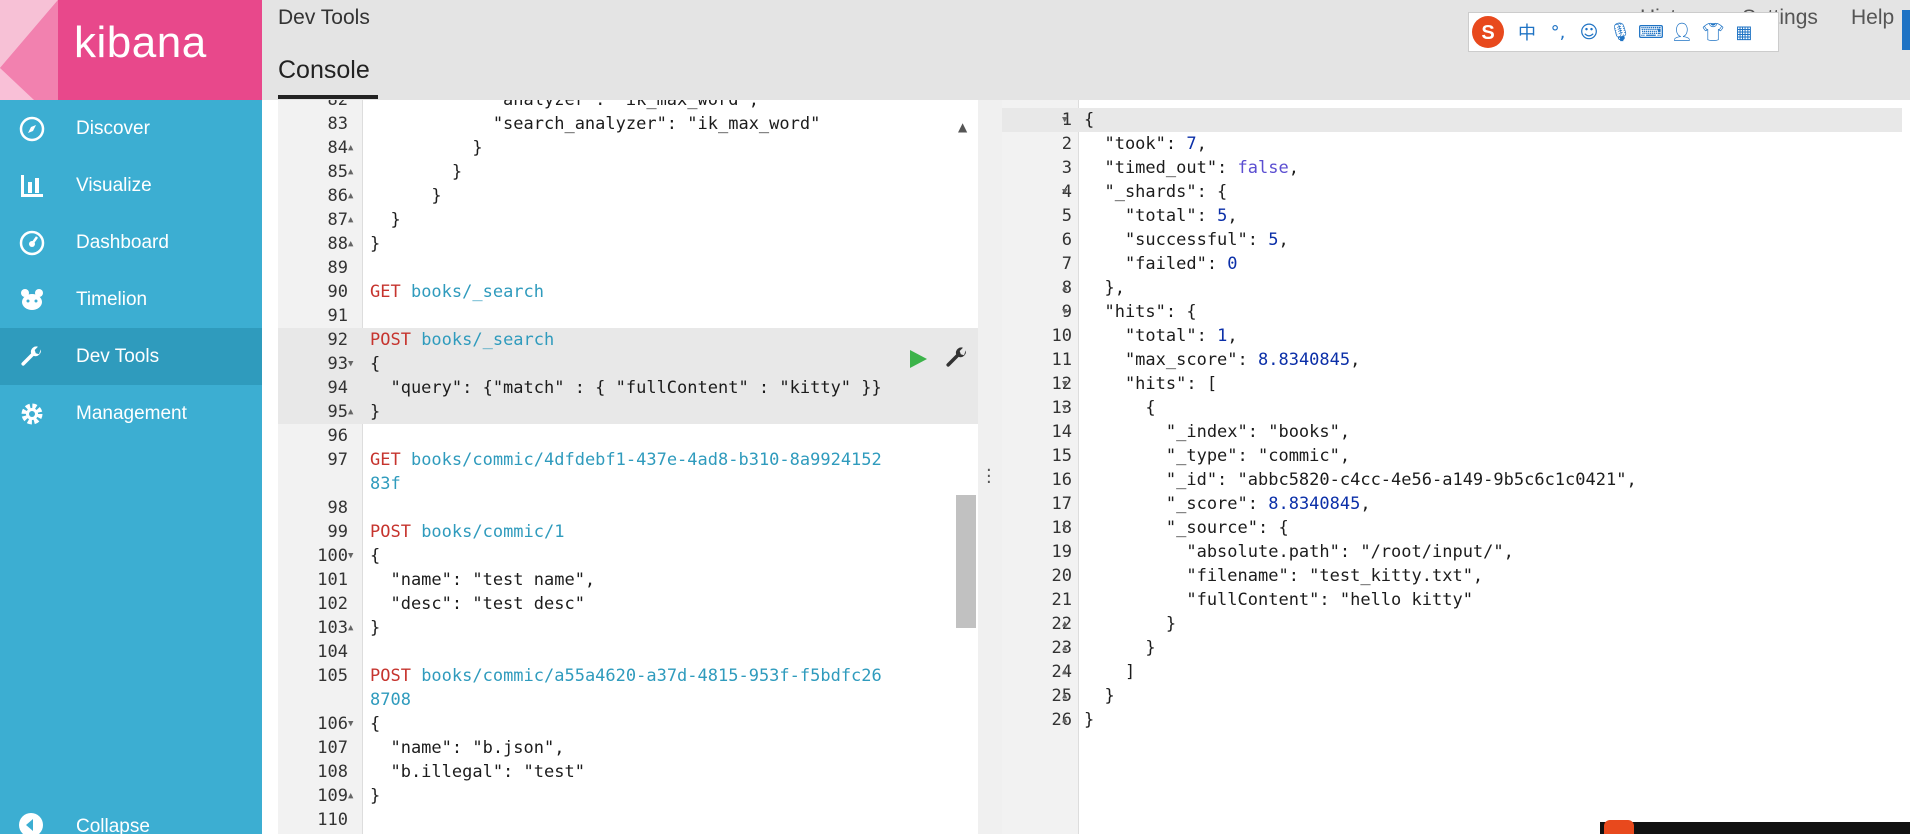 The height and width of the screenshot is (840, 1910). I want to click on code-line: 106 ▼ {, so click(628, 724).